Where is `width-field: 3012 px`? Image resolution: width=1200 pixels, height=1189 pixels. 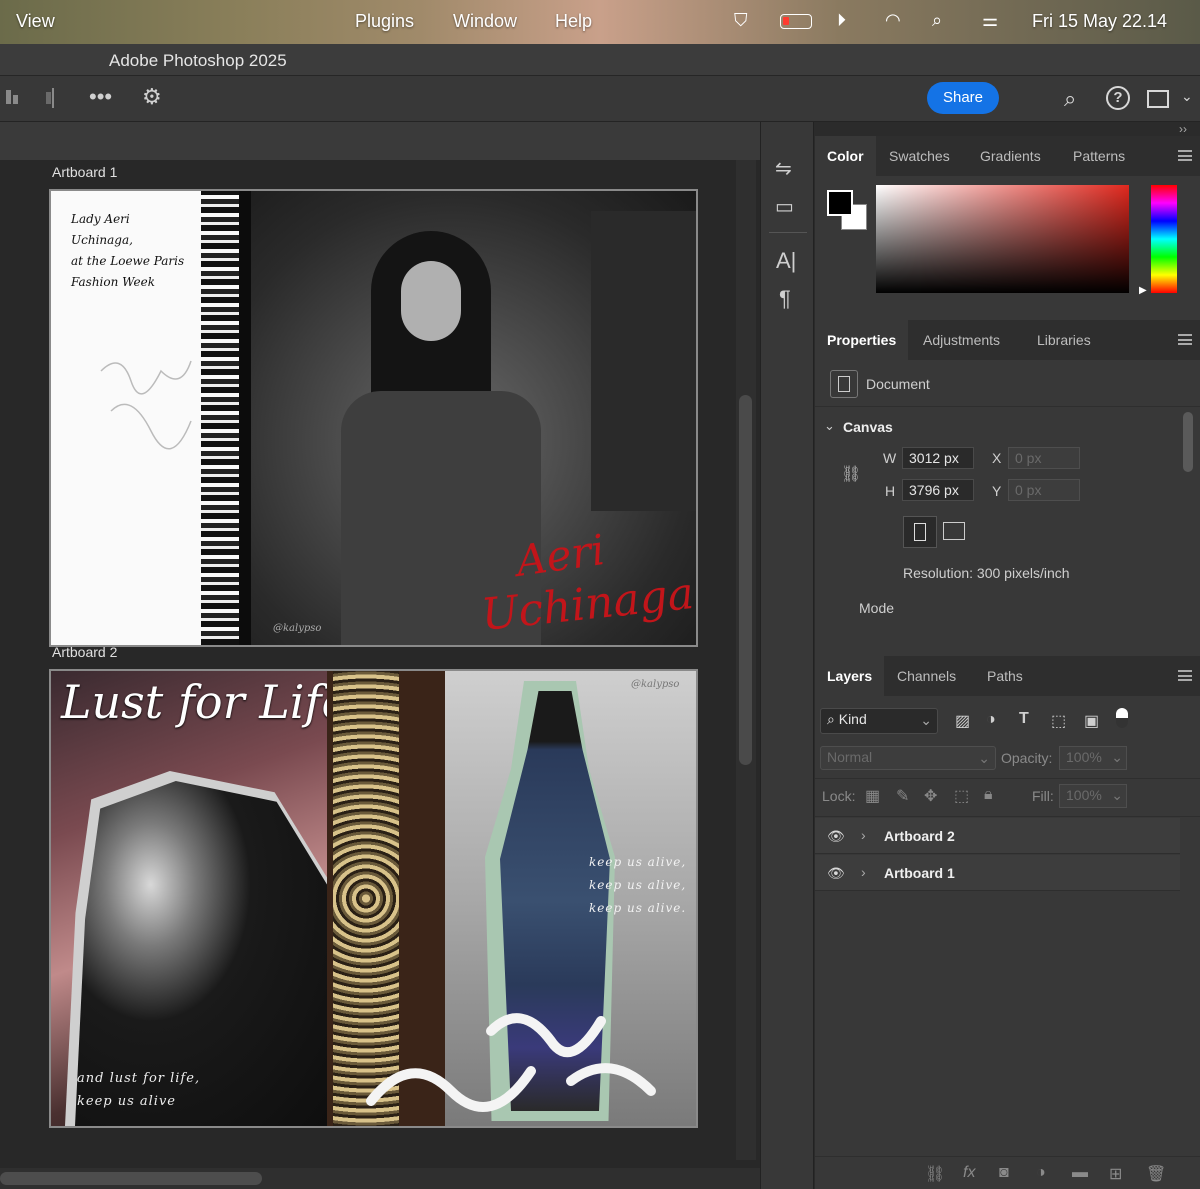
width-field: 3012 px is located at coordinates (938, 458).